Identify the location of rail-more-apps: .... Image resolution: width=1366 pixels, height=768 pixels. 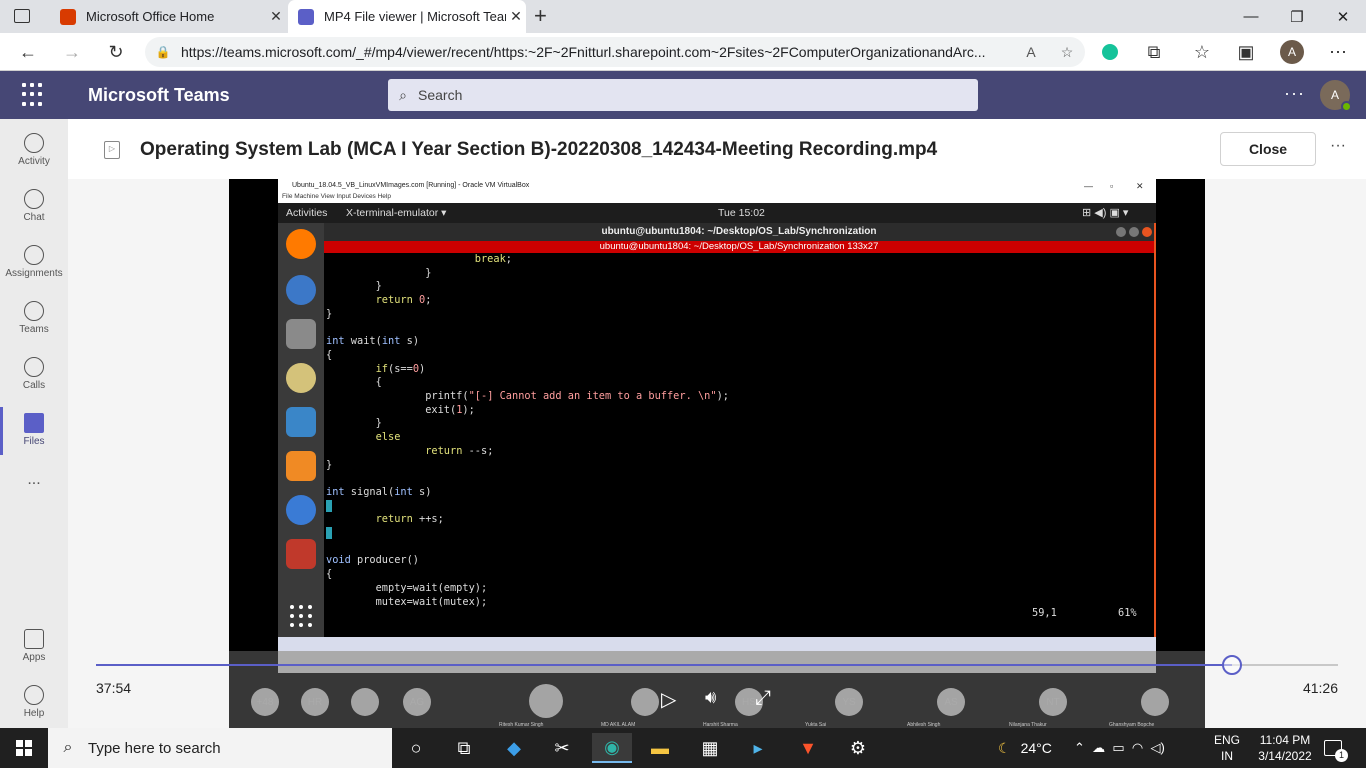
(34, 499).